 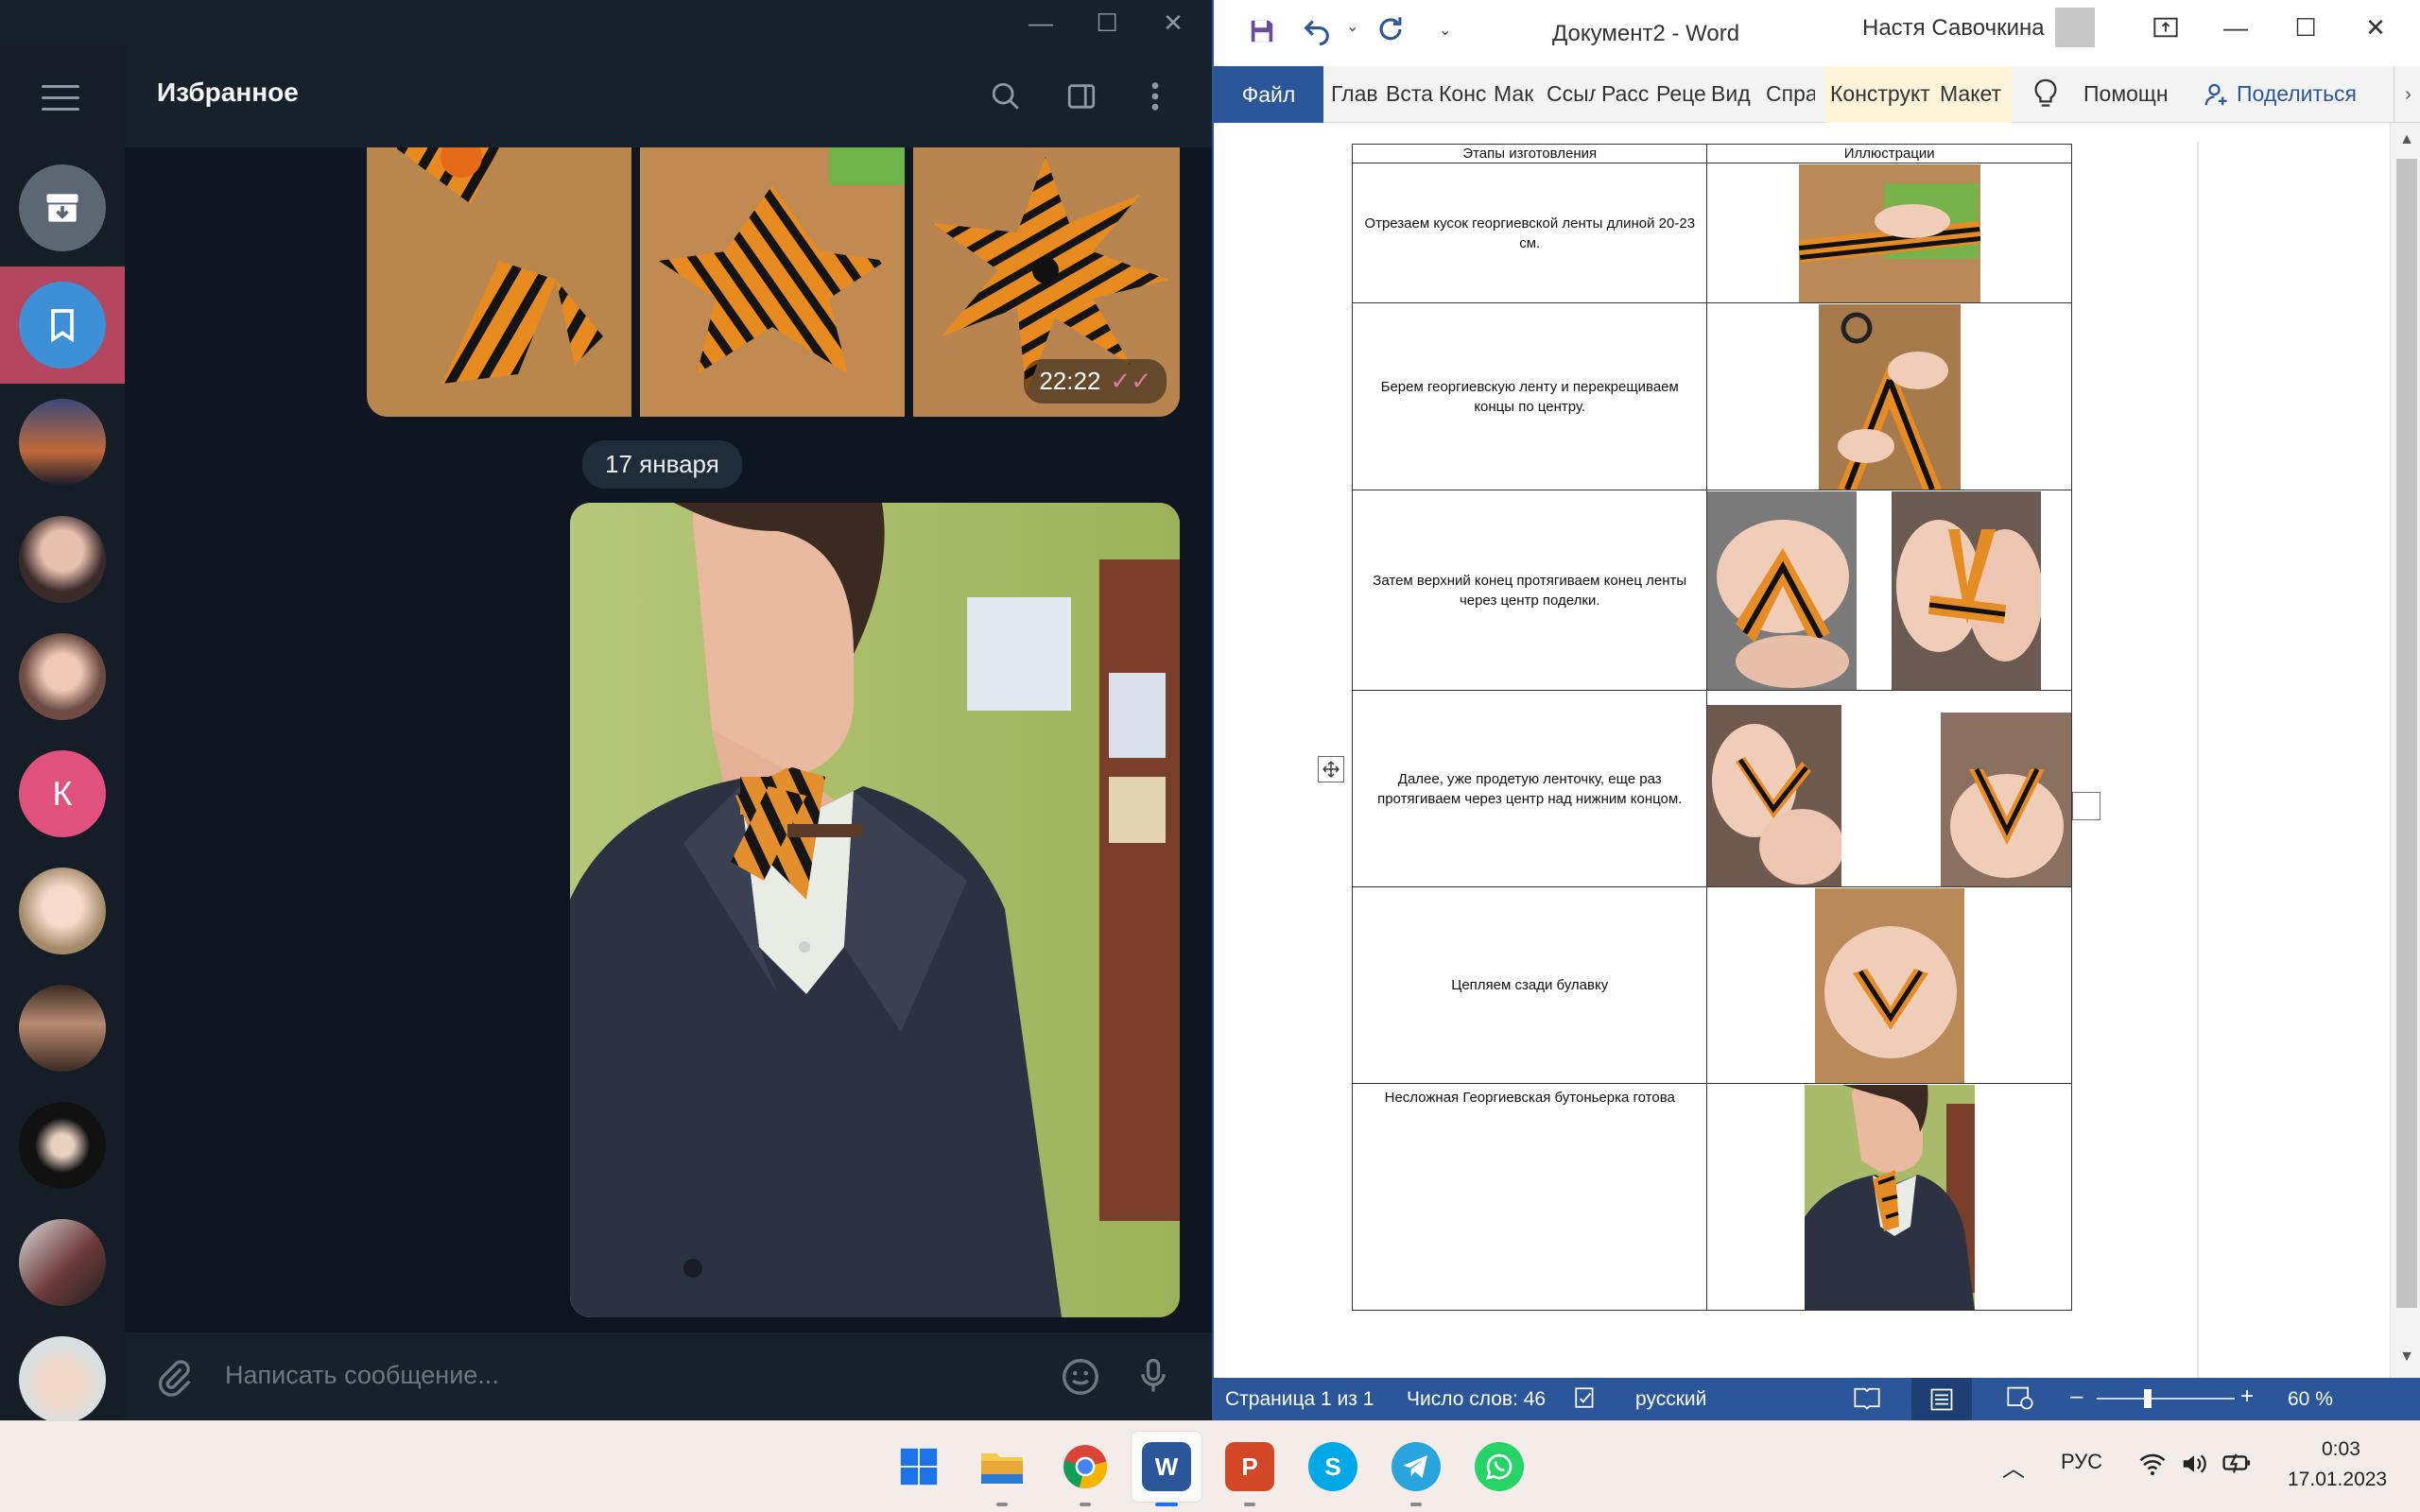 What do you see at coordinates (2166, 27) in the screenshot?
I see `ribbon-display-options-icon` at bounding box center [2166, 27].